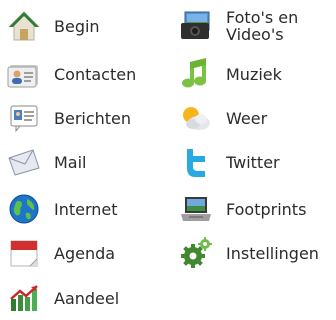  I want to click on menu-item-label: Internet, so click(86, 209).